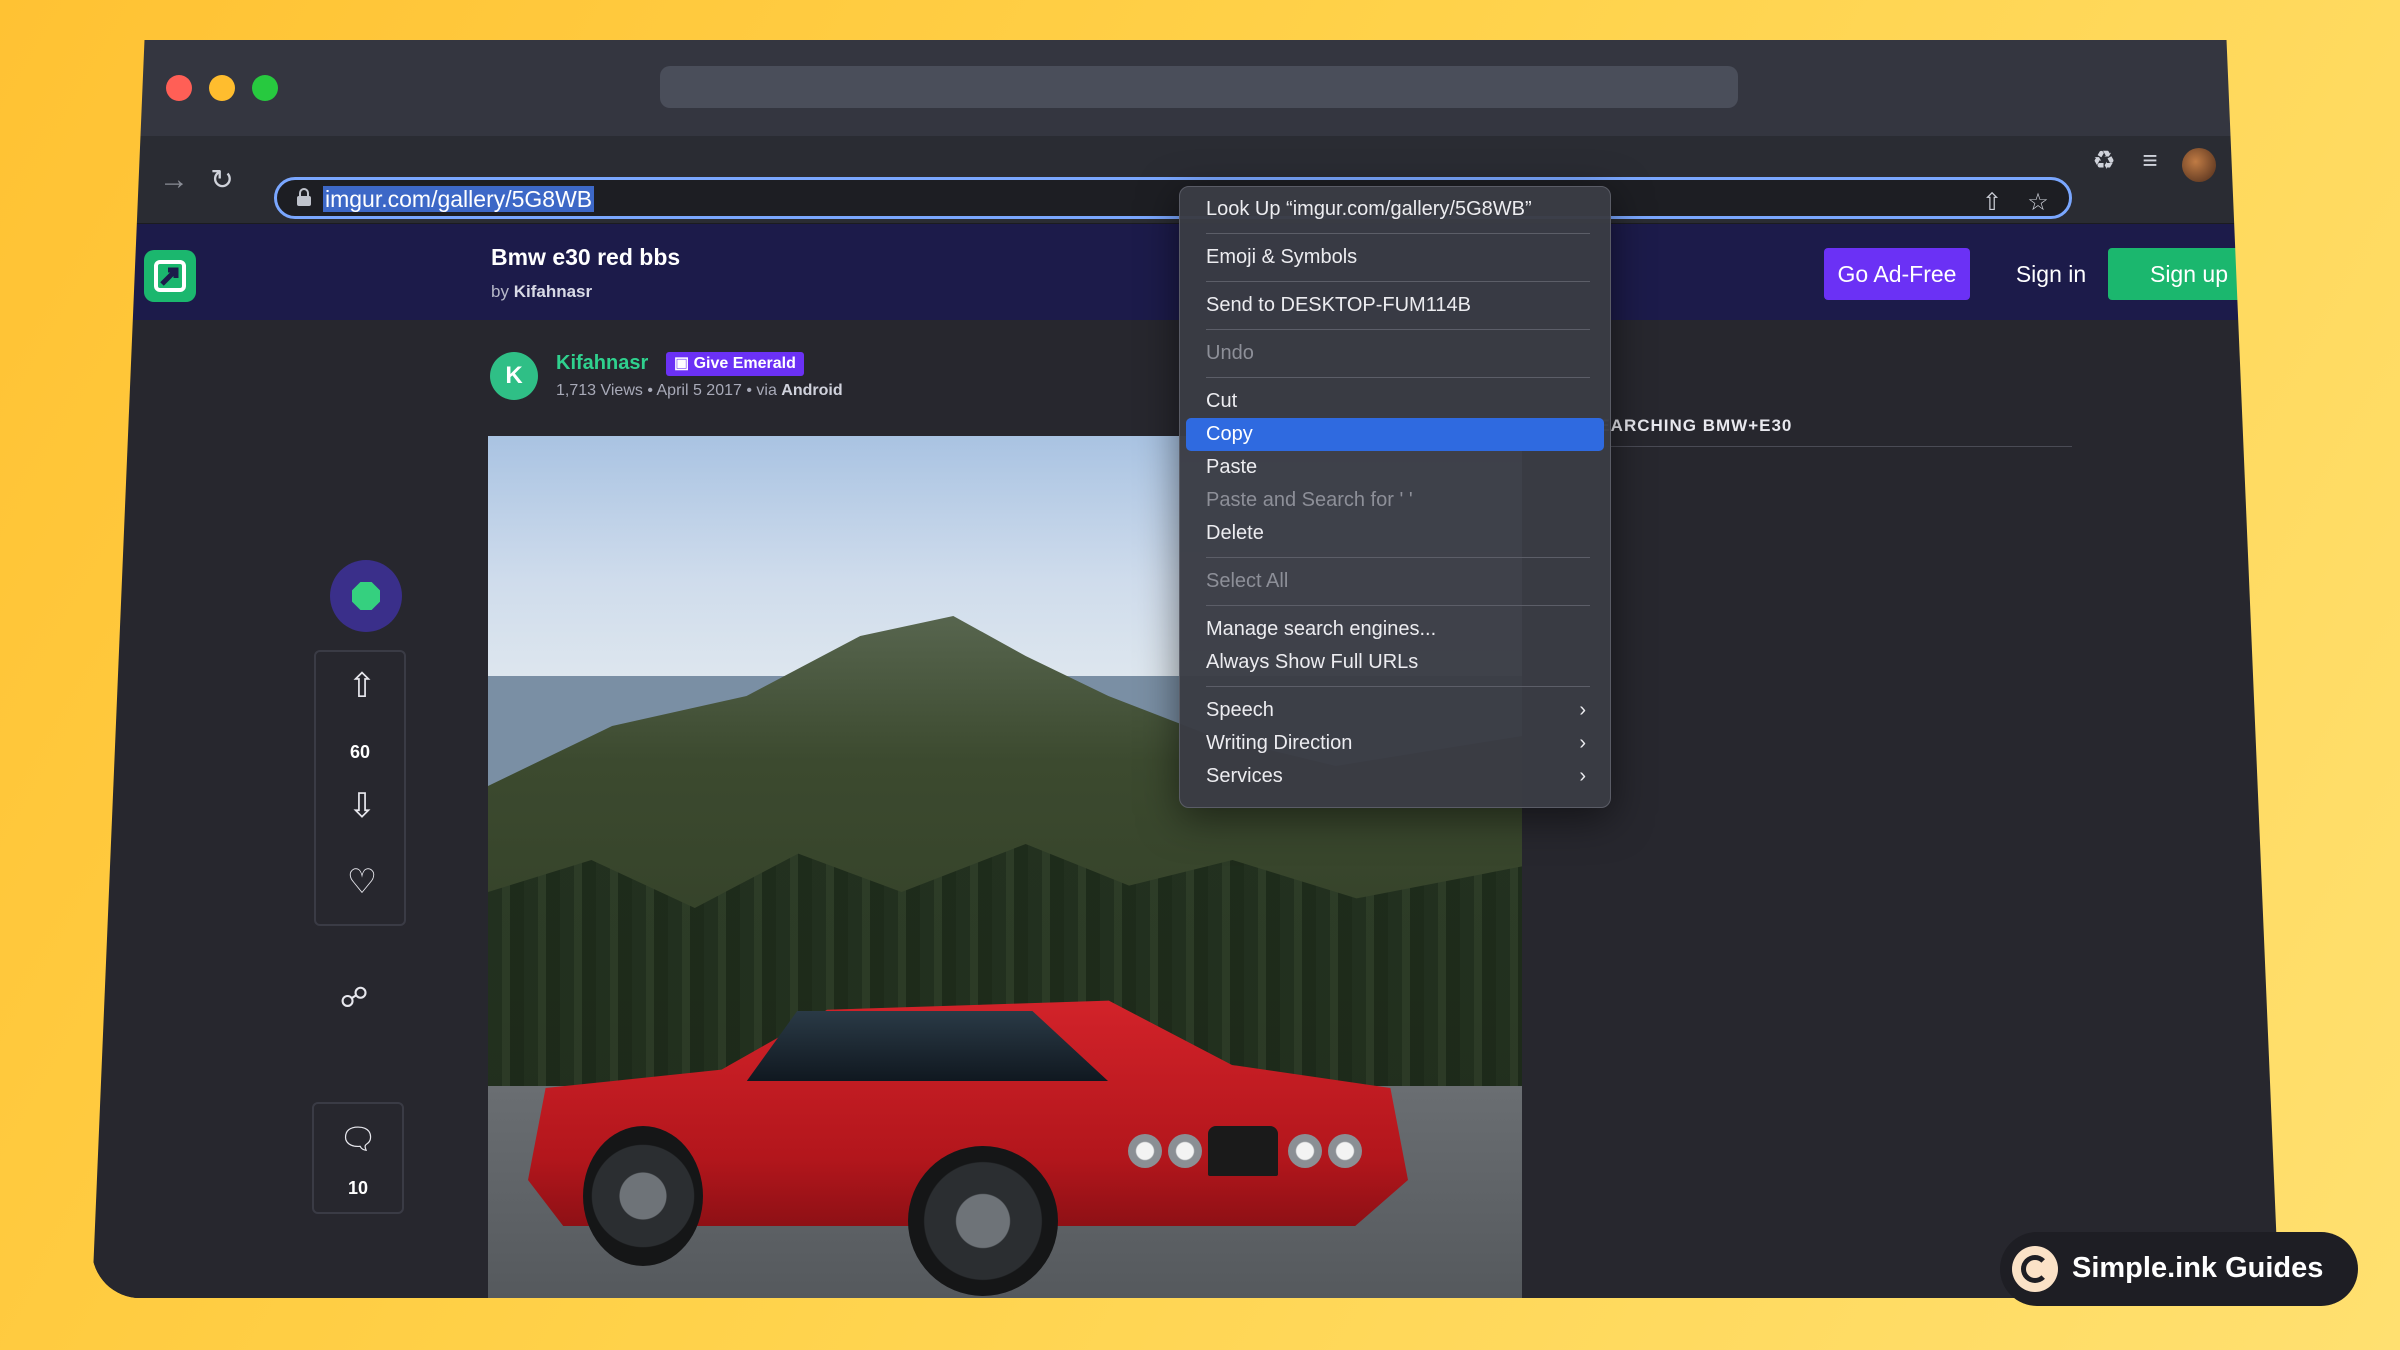  I want to click on menu-item-undo: Undo, so click(1230, 353).